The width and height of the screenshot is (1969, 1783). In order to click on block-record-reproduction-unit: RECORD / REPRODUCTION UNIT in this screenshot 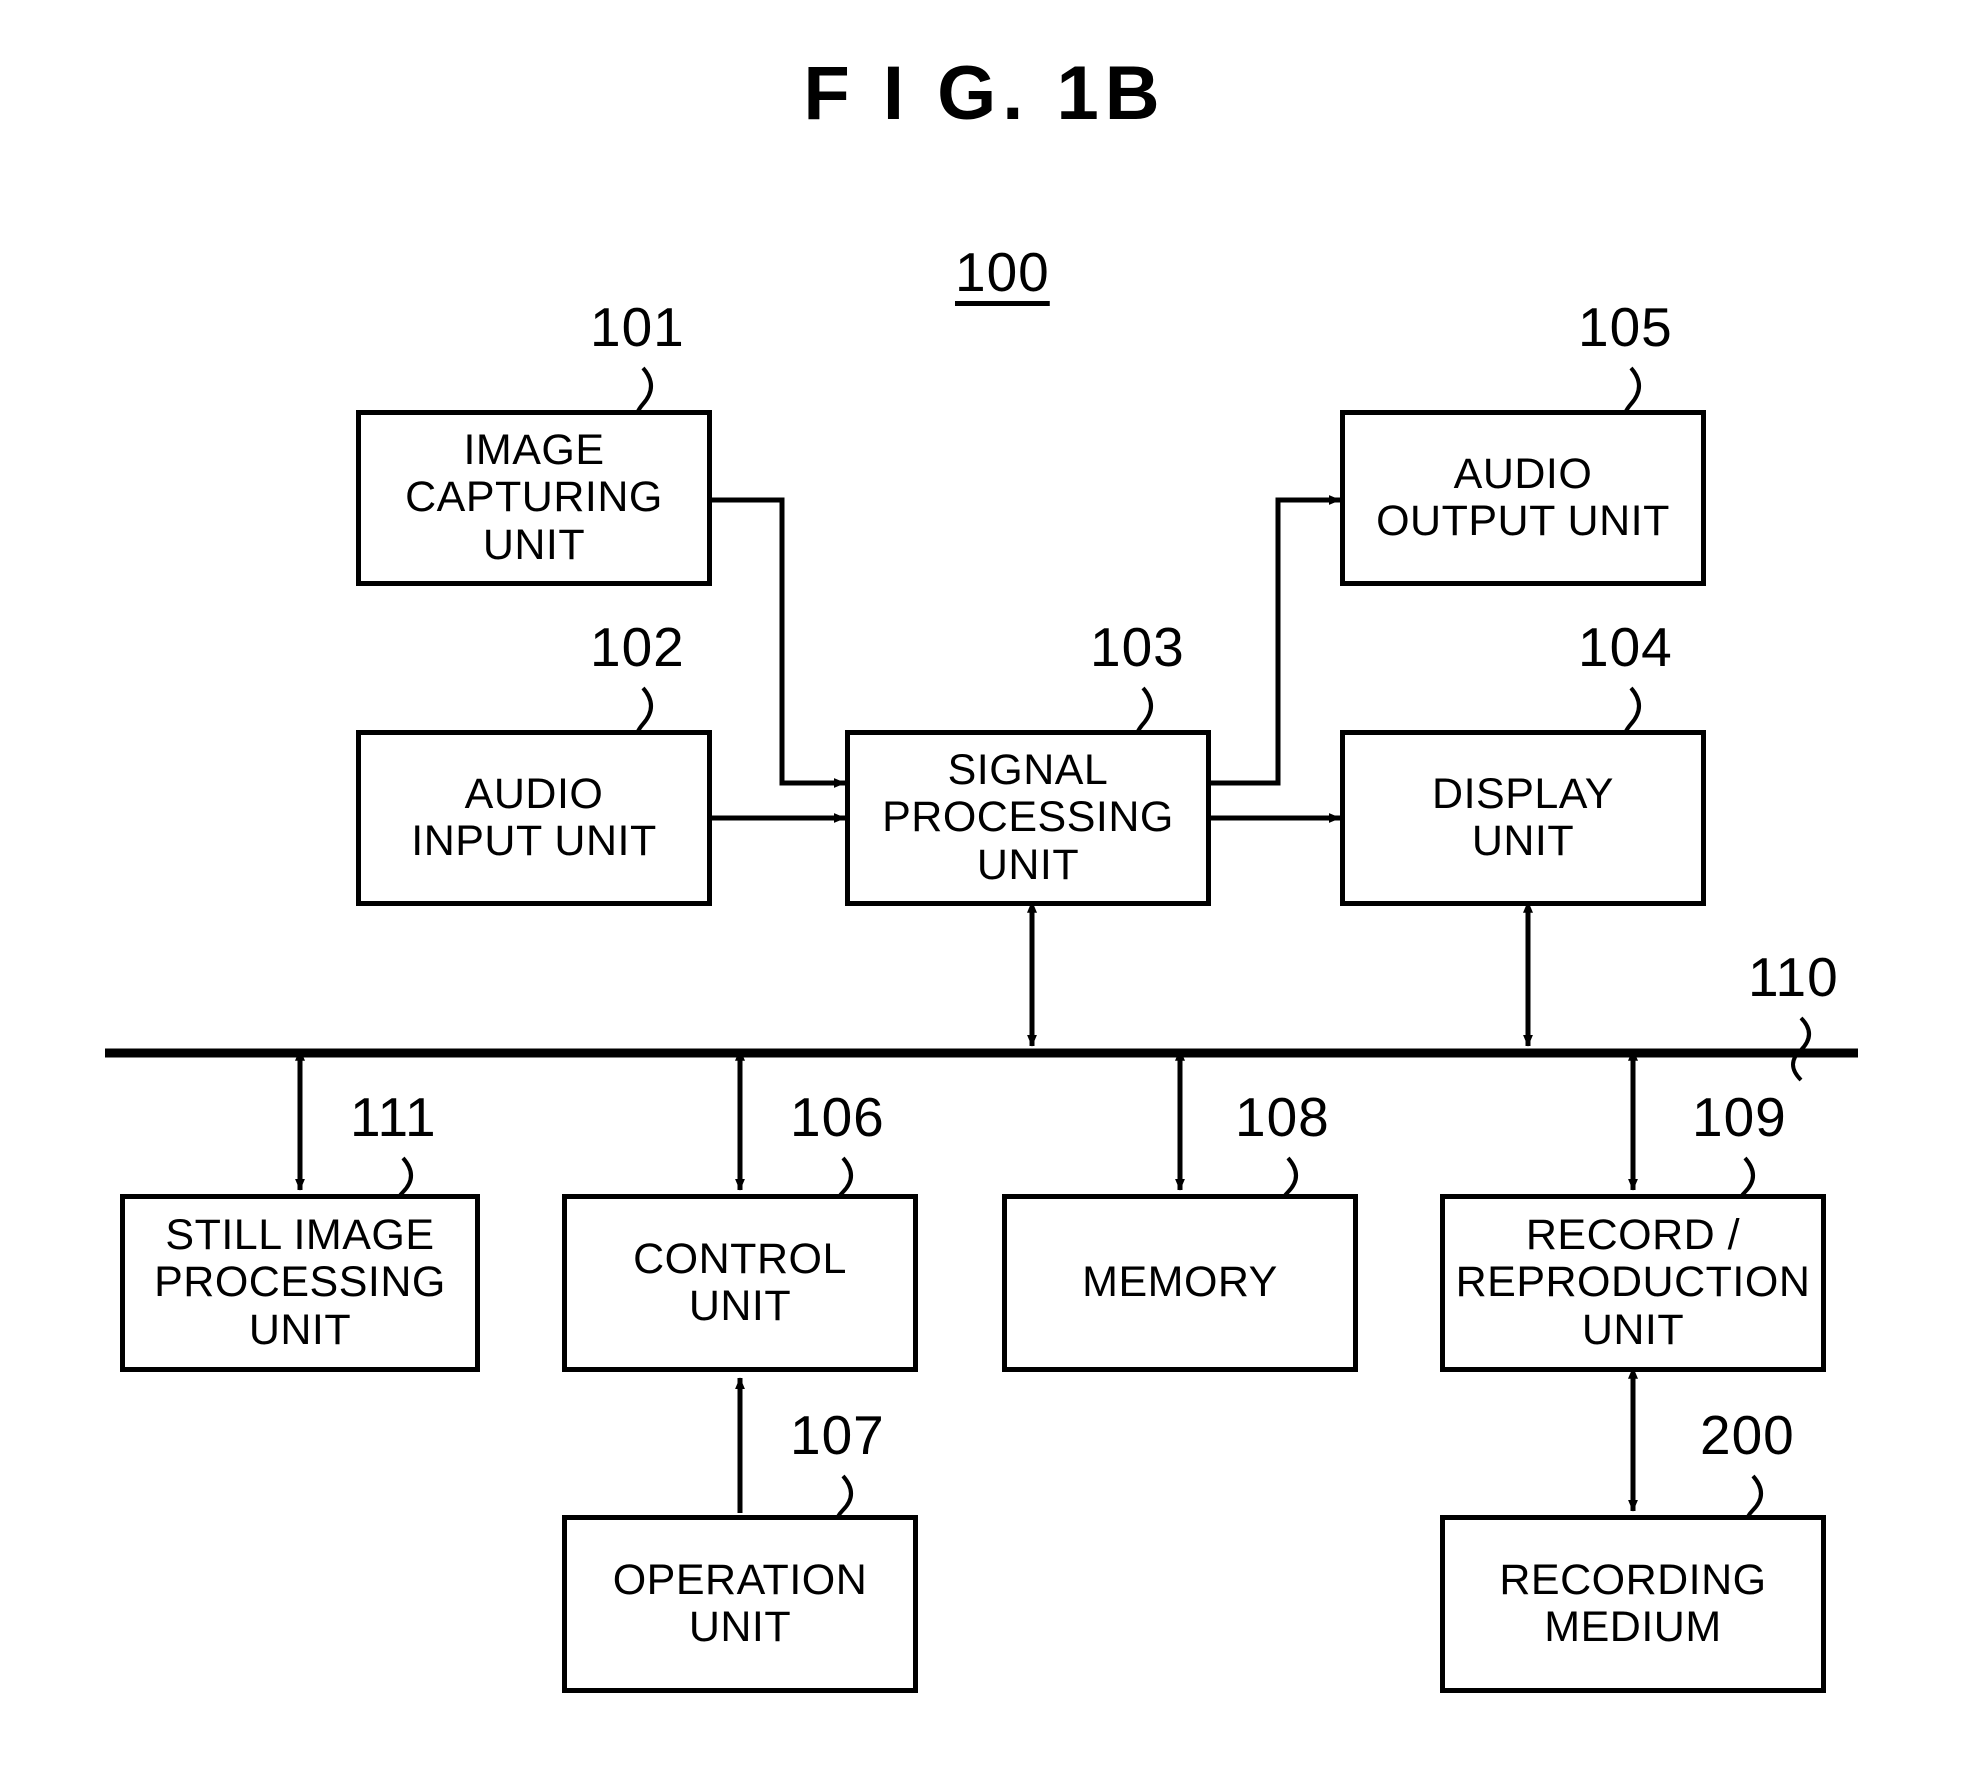, I will do `click(1633, 1283)`.